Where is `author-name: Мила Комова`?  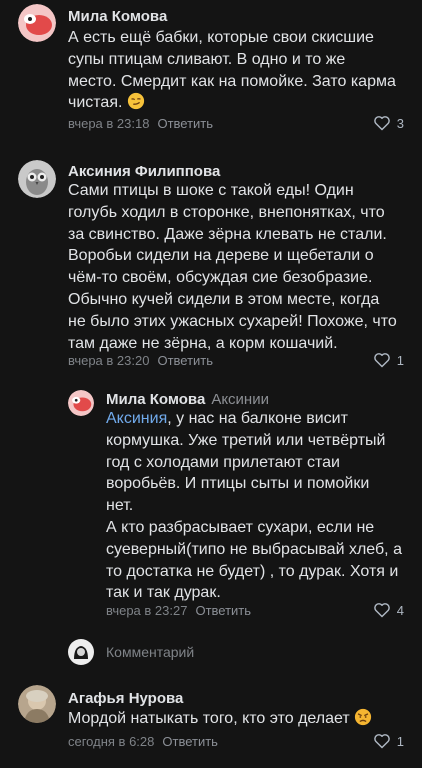 author-name: Мила Комова is located at coordinates (117, 16).